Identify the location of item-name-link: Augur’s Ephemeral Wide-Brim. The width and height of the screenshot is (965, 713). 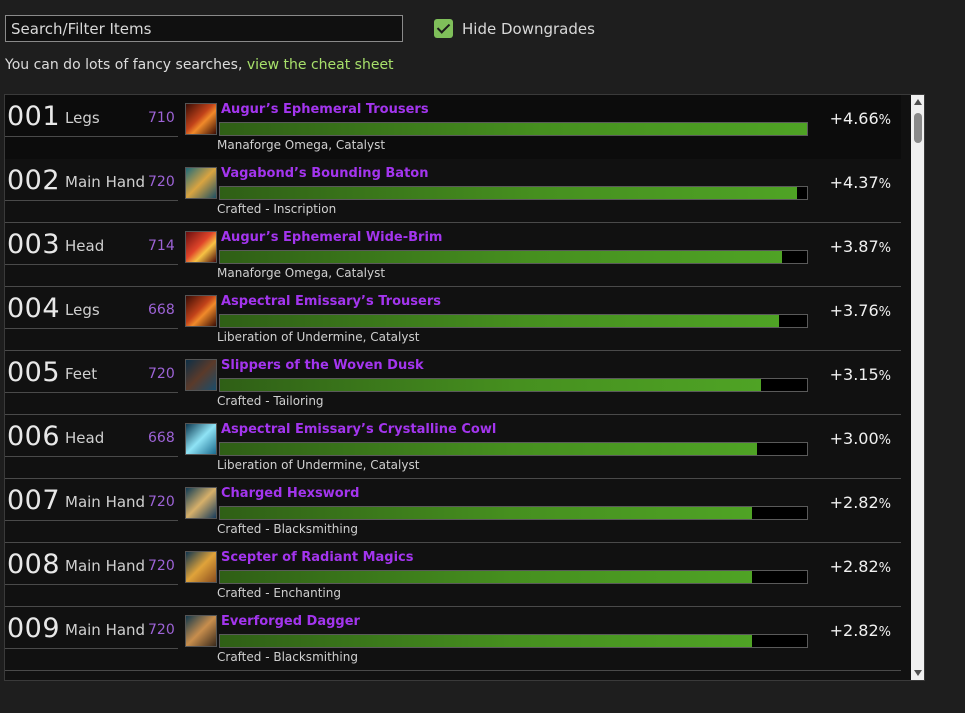
(331, 237).